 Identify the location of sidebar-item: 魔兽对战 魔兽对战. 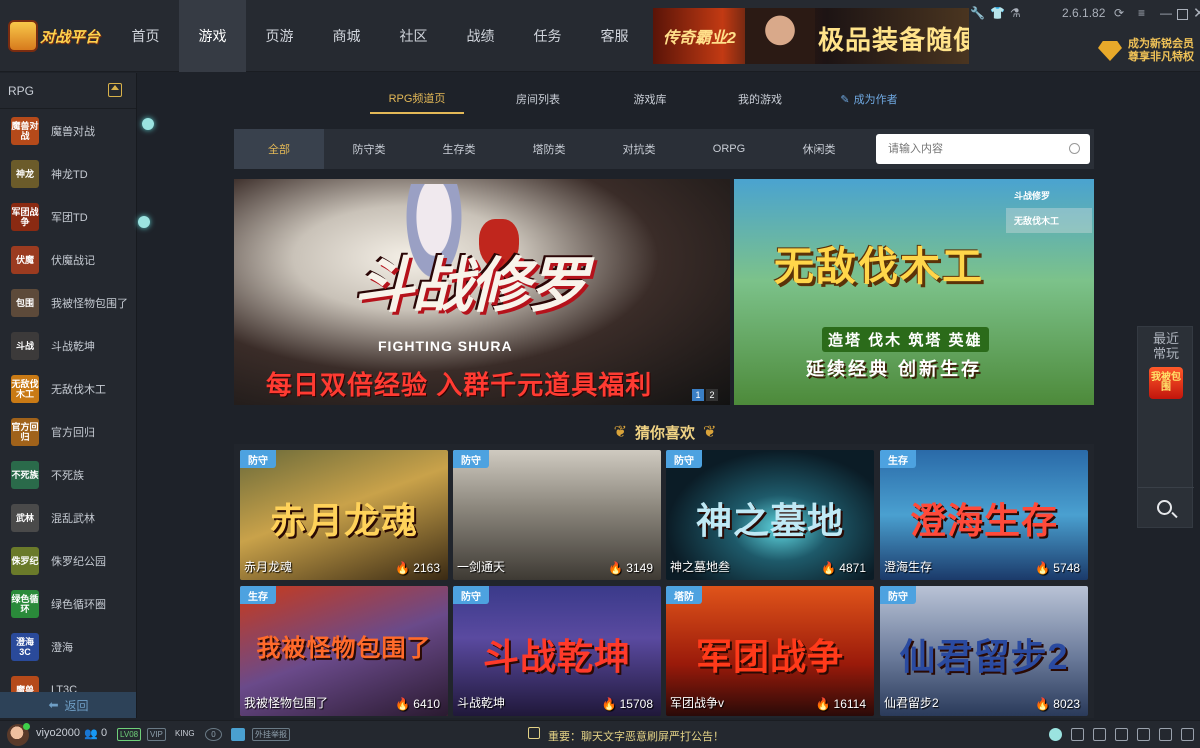
(68, 130).